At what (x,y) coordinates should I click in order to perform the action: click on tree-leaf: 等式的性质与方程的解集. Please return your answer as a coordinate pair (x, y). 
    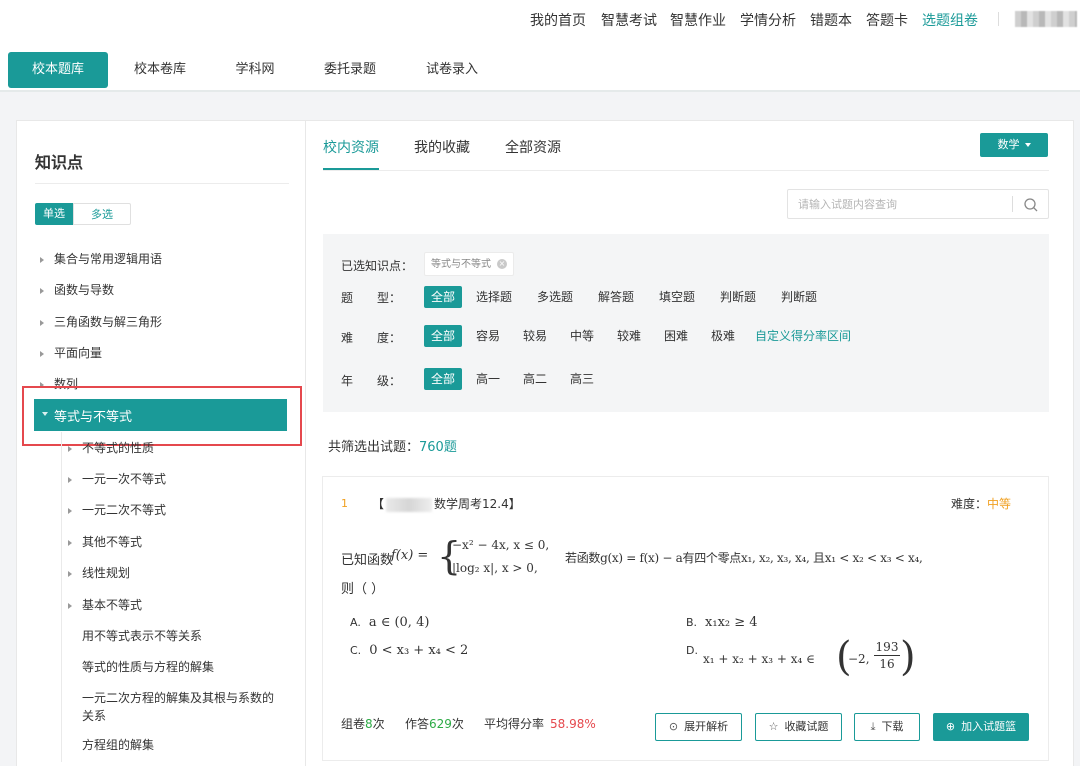
    Looking at the image, I should click on (148, 666).